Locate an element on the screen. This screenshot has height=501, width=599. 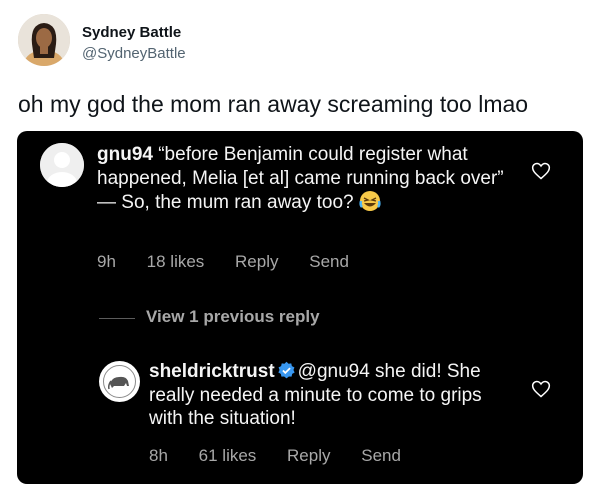
comment-2-meta: 8h 61 likes Reply Send is located at coordinates (288, 456).